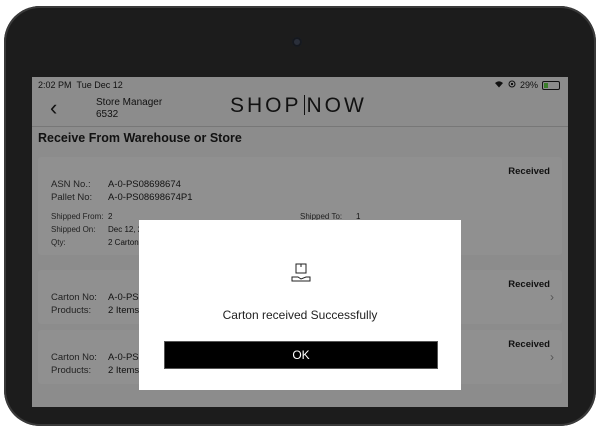 This screenshot has height=426, width=600. I want to click on asn-value: A-0-PS08698674, so click(144, 184).